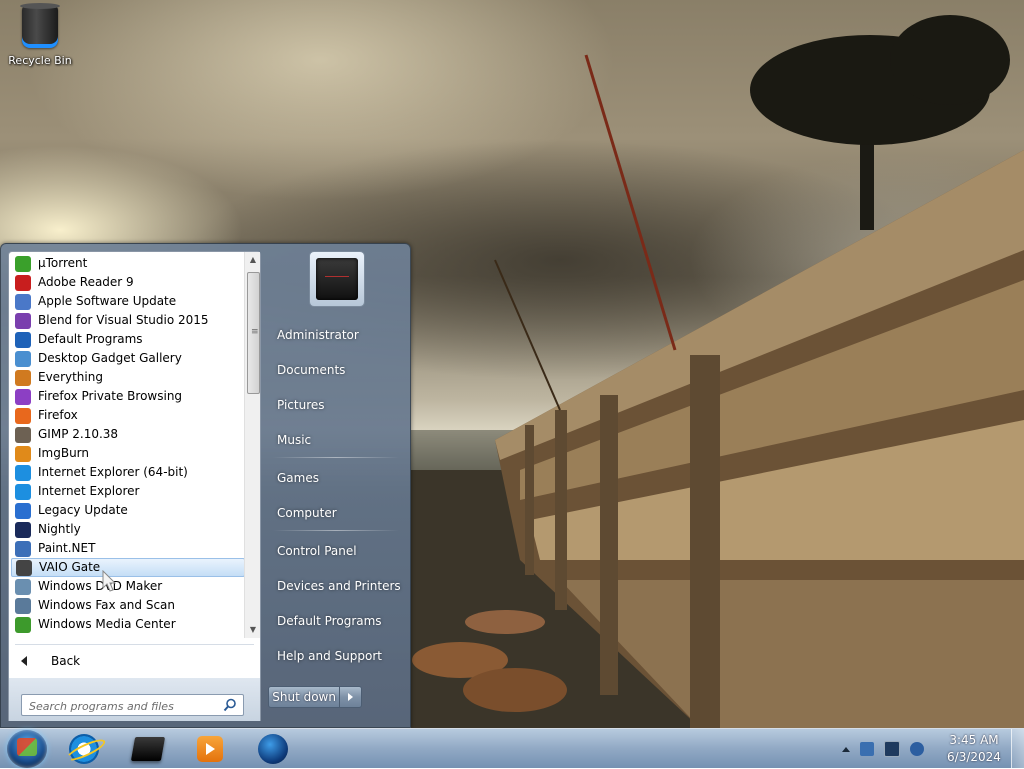  I want to click on user-picture, so click(337, 279).